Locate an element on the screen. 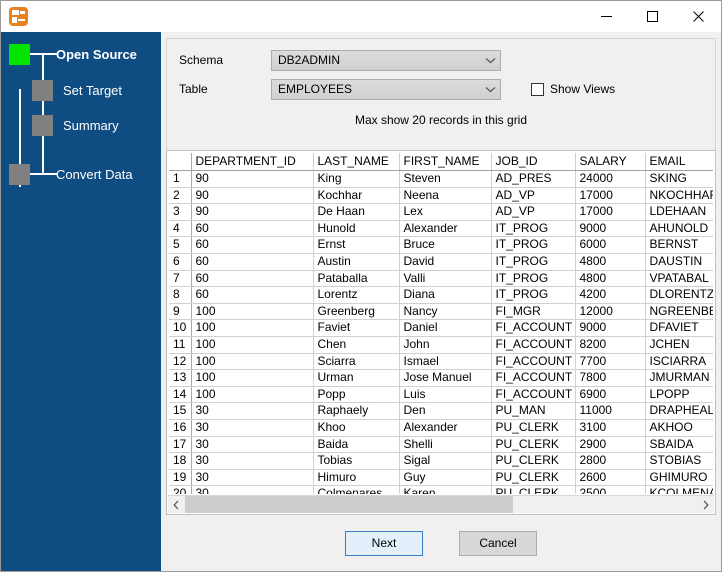 This screenshot has width=722, height=572. table-row: 4 60 Hunold Alexander IT_PROG 9000 AHUNOLD is located at coordinates (441, 229).